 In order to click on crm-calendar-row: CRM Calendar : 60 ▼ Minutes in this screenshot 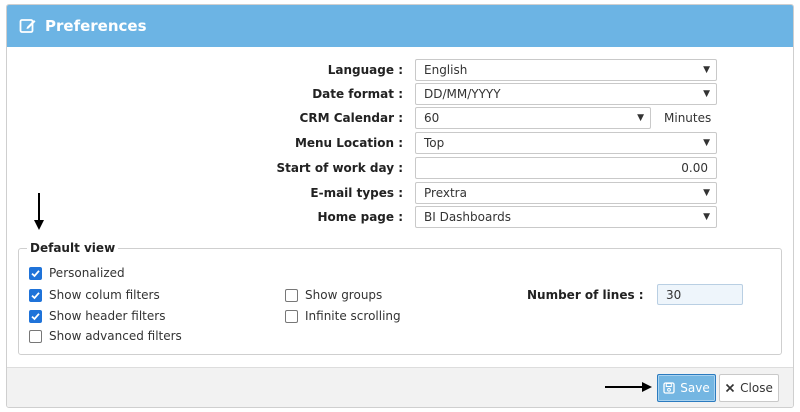, I will do `click(400, 118)`.